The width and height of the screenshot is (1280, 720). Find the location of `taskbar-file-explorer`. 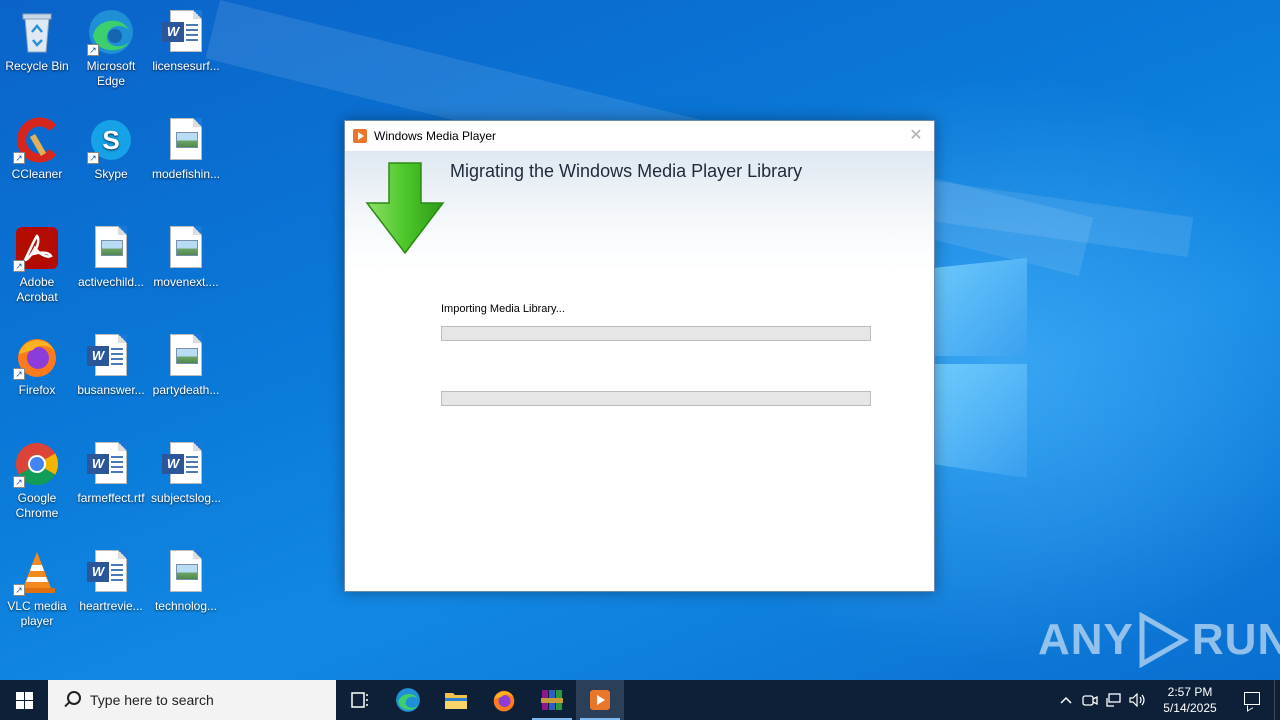

taskbar-file-explorer is located at coordinates (456, 700).